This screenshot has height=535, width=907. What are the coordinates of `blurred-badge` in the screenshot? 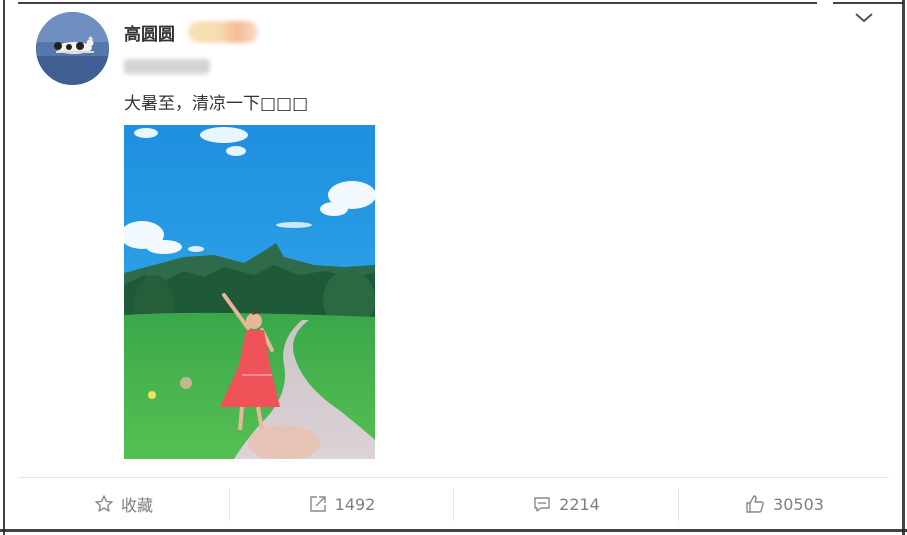 It's located at (223, 32).